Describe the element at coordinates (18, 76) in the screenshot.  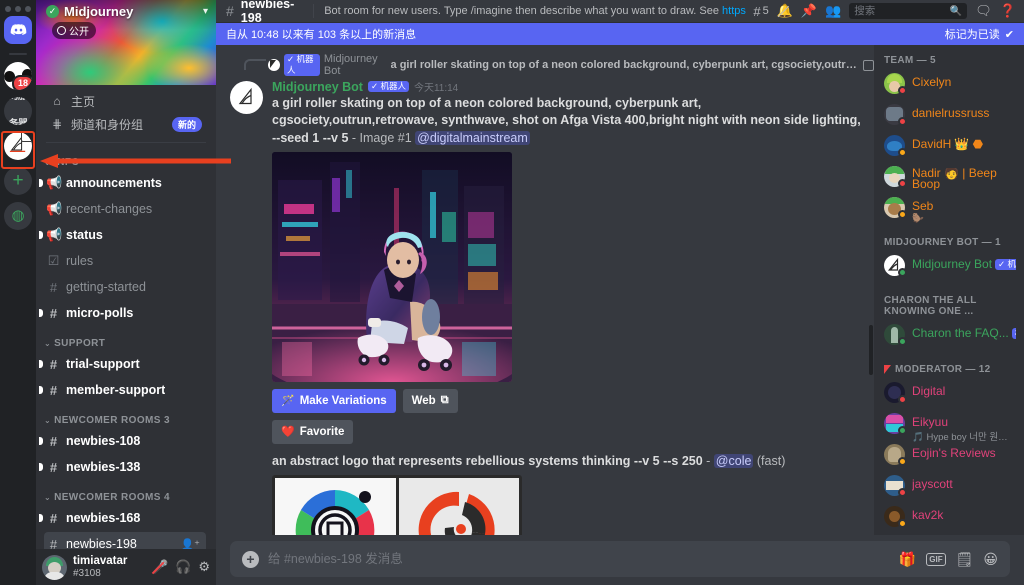
I see `server-rail-panda-server: 18` at that location.